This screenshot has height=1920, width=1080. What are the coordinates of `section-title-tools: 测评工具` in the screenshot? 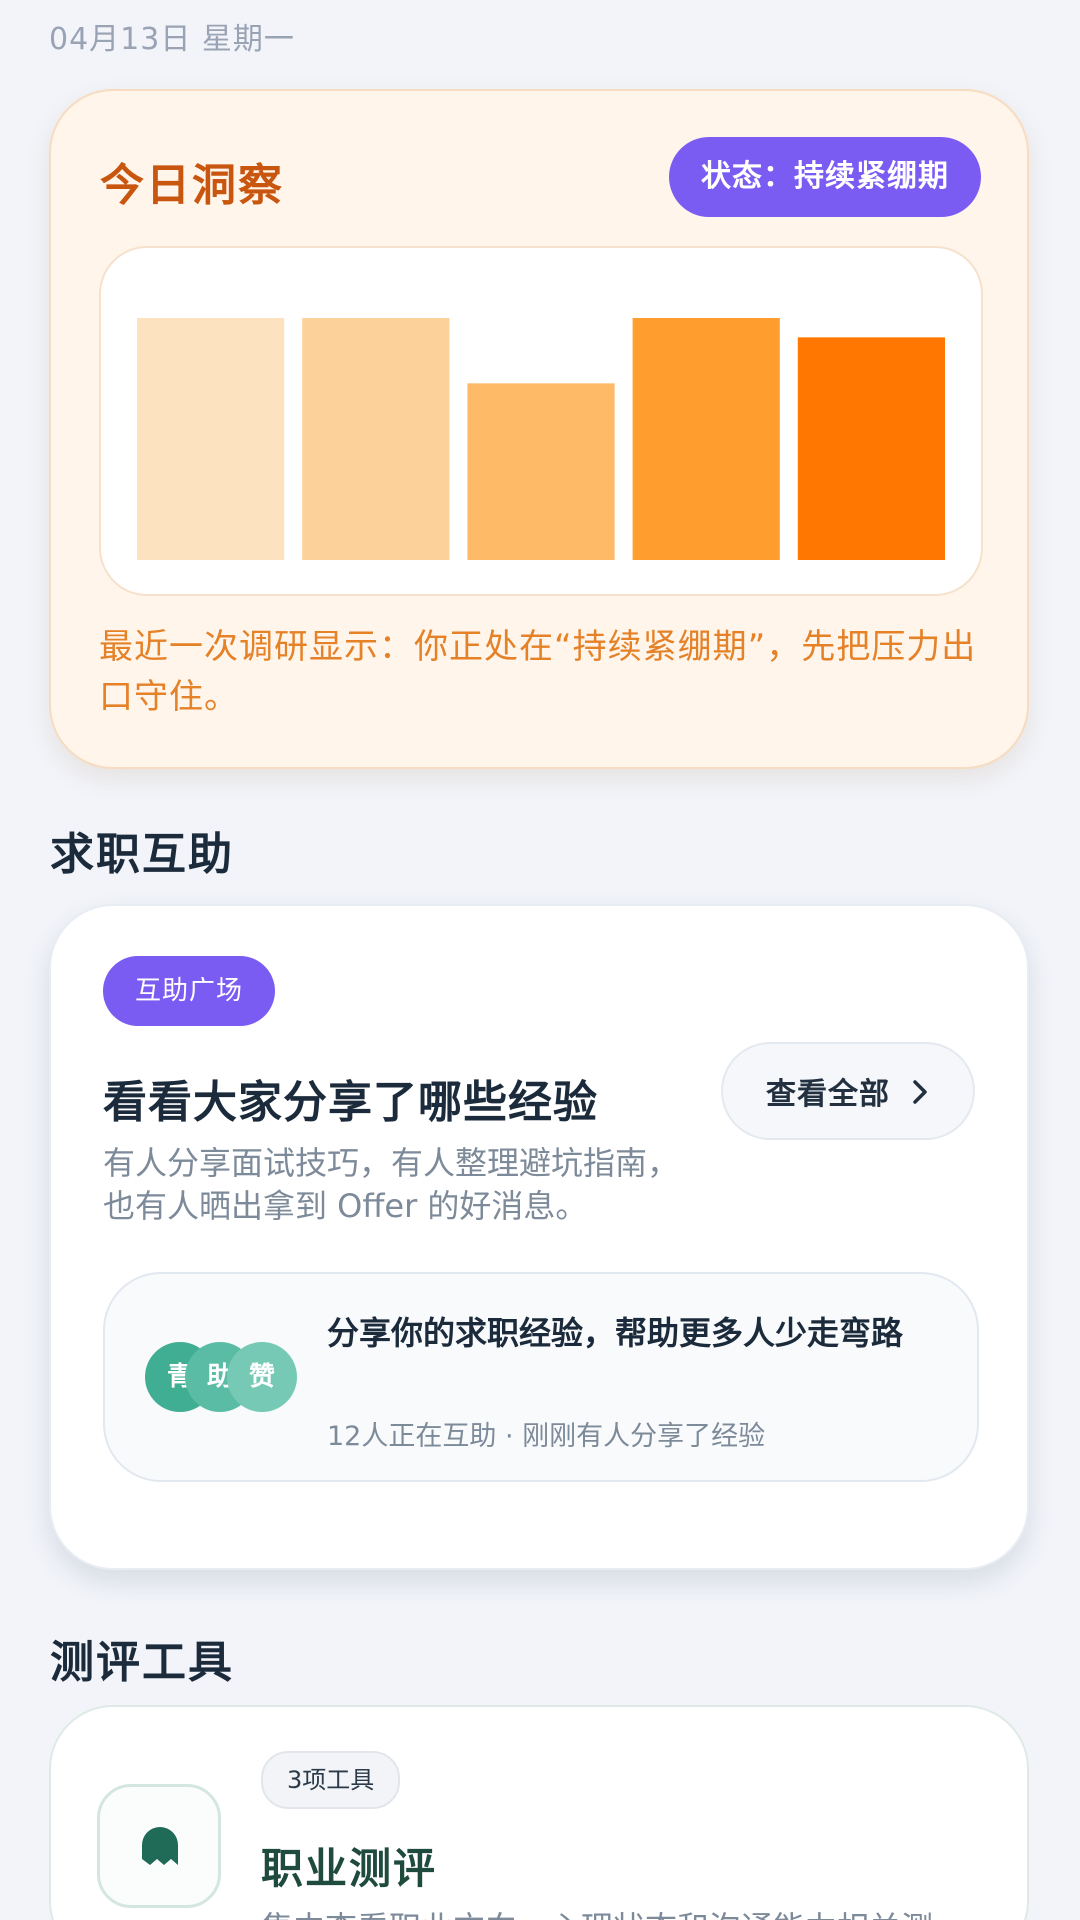 It's located at (142, 1662).